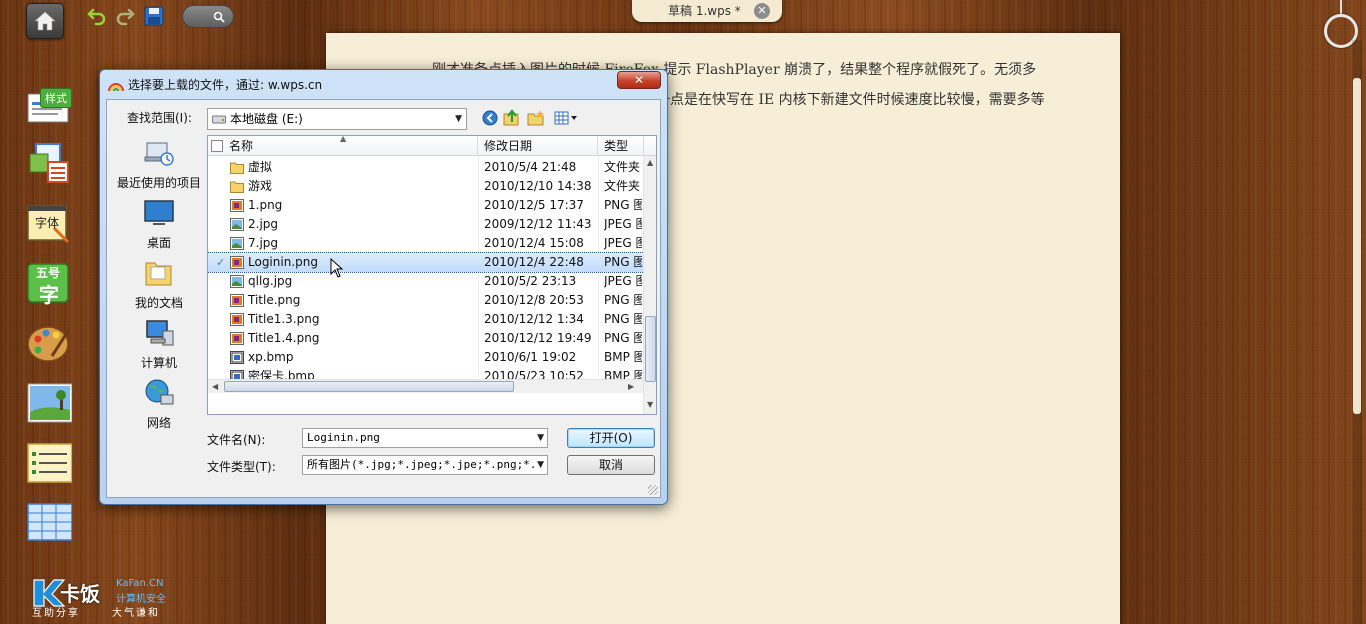  Describe the element at coordinates (490, 118) in the screenshot. I see `back-button` at that location.